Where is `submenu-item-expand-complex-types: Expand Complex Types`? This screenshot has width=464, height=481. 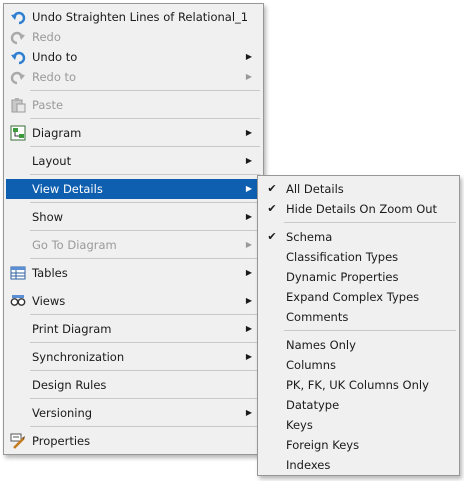 submenu-item-expand-complex-types: Expand Complex Types is located at coordinates (358, 297).